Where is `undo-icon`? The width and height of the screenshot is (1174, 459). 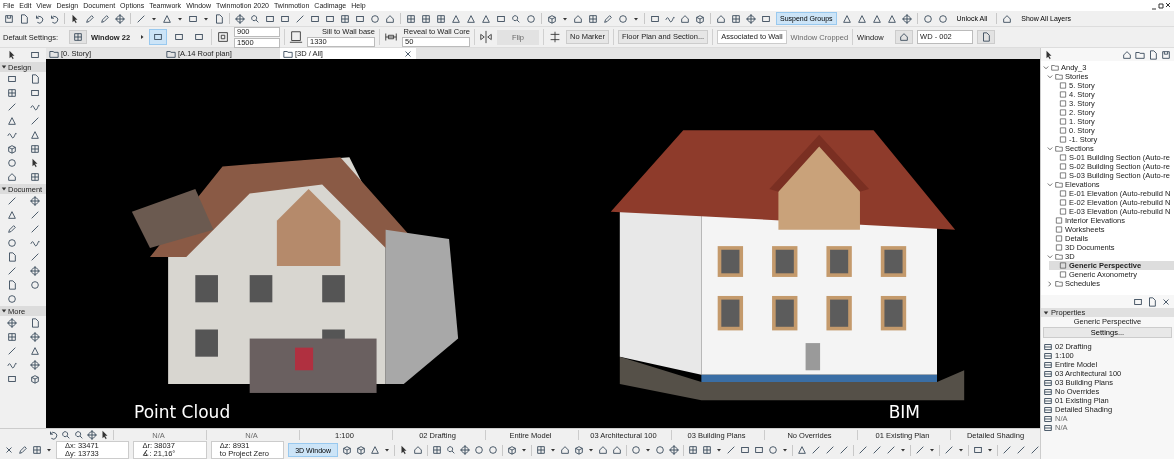 undo-icon is located at coordinates (54, 18).